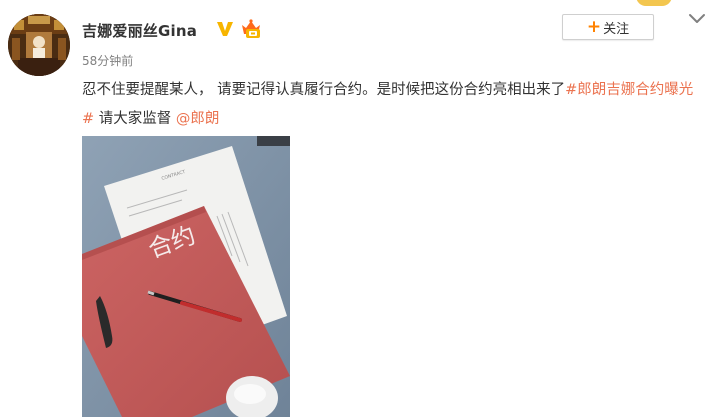 This screenshot has width=714, height=417. What do you see at coordinates (324, 90) in the screenshot?
I see `post-text-main: 忍不住要提醒某人， 请要记得认真履行合约。是时候把这份合约亮相出来了` at bounding box center [324, 90].